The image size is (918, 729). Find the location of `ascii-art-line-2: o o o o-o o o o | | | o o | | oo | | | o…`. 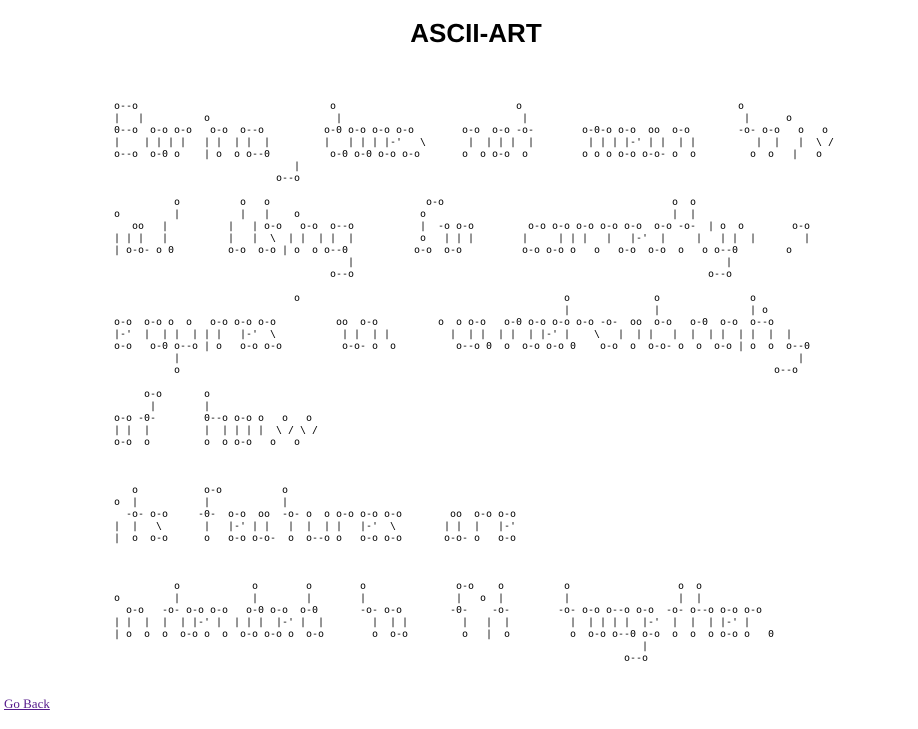

ascii-art-line-2: o o o o-o o o o | | | o o | | oo | | | o… is located at coordinates (462, 238).